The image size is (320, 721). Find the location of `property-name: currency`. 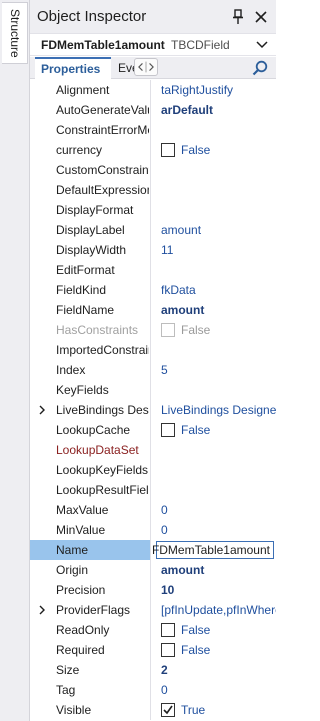

property-name: currency is located at coordinates (79, 150).